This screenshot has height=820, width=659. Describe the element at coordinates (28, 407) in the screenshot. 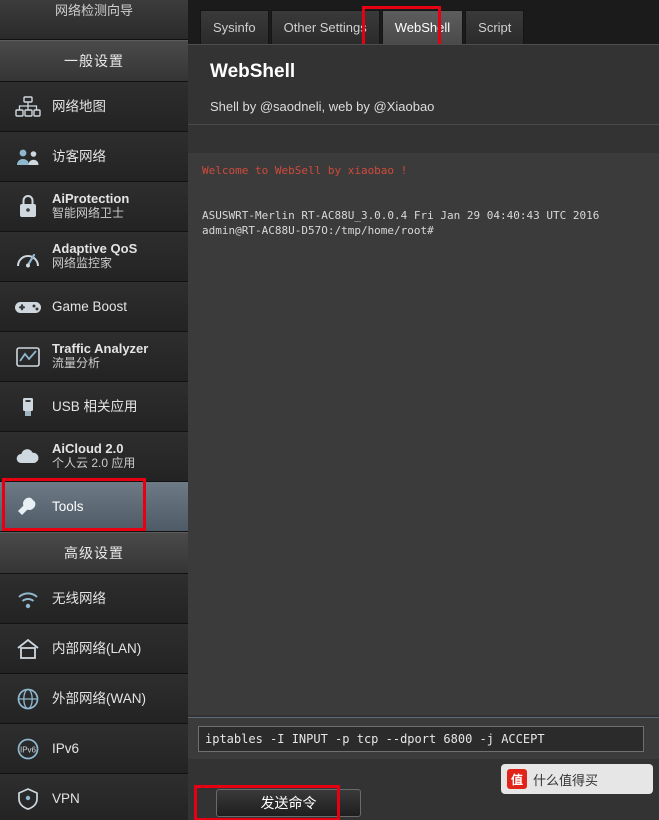

I see `usb-icon` at that location.